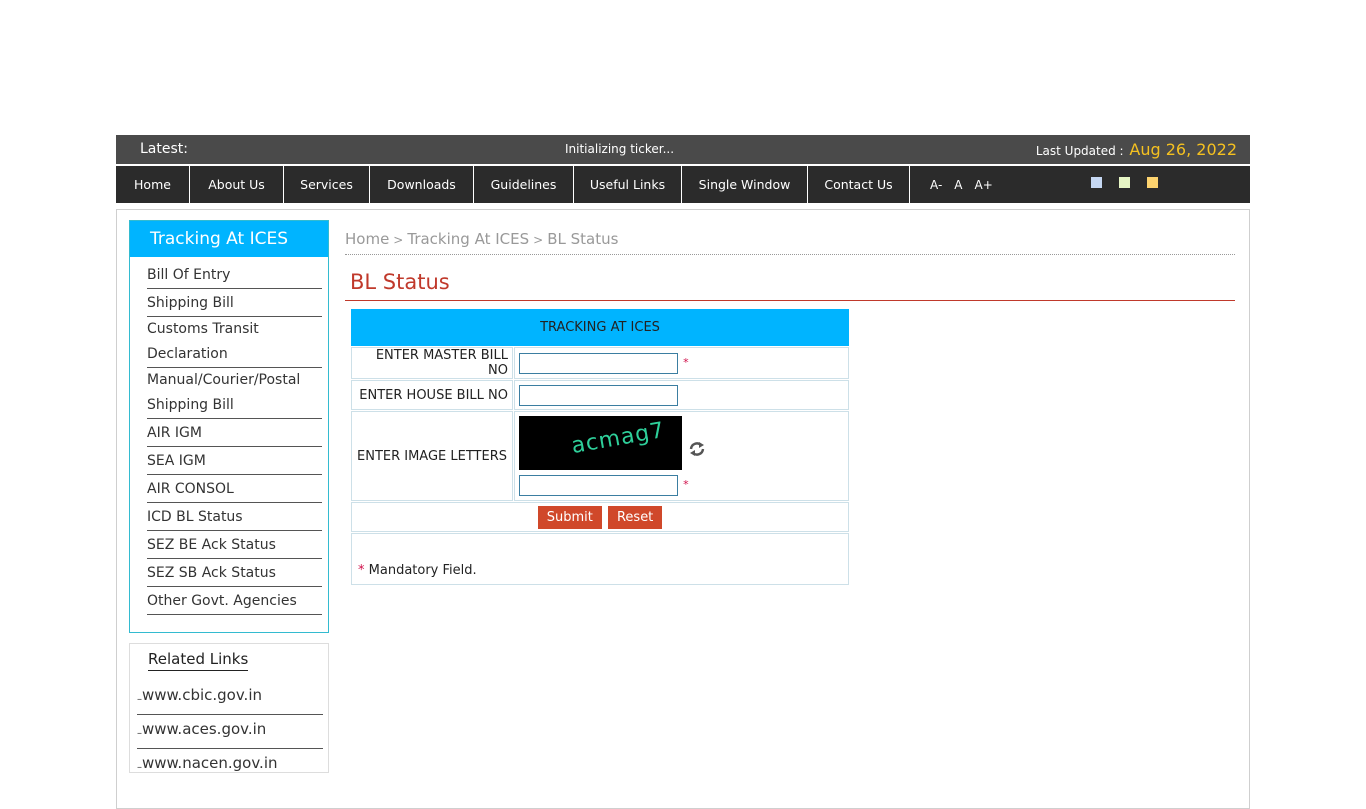 The image size is (1366, 809). What do you see at coordinates (432, 363) in the screenshot?
I see `master-bill-label: ENTER MASTER BILL NO` at bounding box center [432, 363].